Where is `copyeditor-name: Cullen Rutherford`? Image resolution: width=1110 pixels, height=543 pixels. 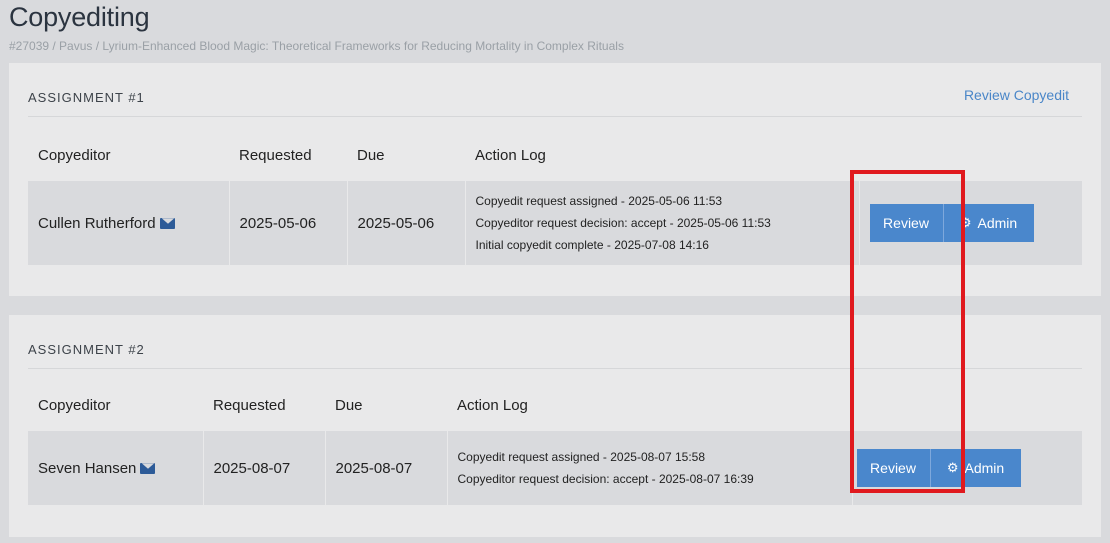 copyeditor-name: Cullen Rutherford is located at coordinates (97, 223).